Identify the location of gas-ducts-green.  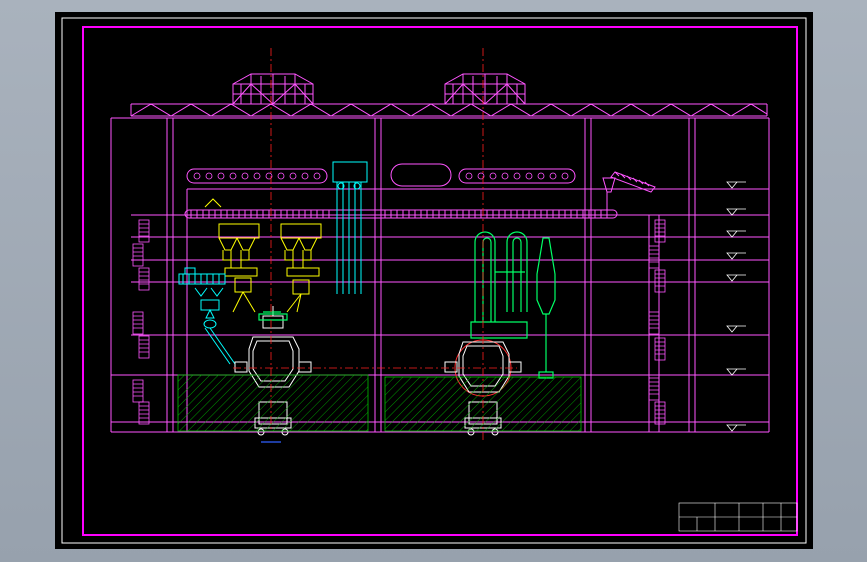
(513, 305).